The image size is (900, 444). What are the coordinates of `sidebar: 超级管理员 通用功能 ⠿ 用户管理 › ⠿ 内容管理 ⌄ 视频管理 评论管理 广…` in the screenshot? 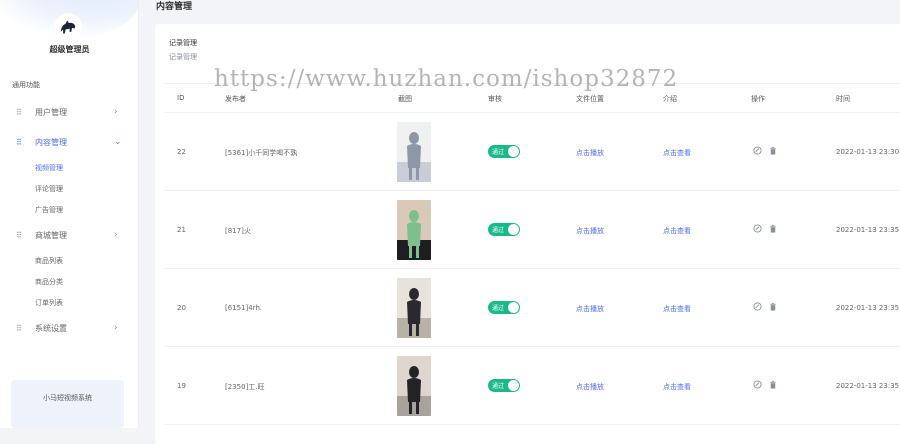 It's located at (69, 214).